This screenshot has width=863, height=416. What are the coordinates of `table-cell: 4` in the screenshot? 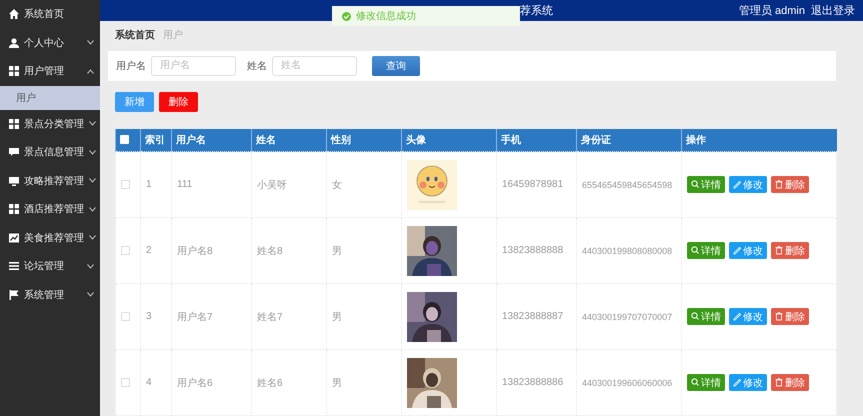 It's located at (156, 383).